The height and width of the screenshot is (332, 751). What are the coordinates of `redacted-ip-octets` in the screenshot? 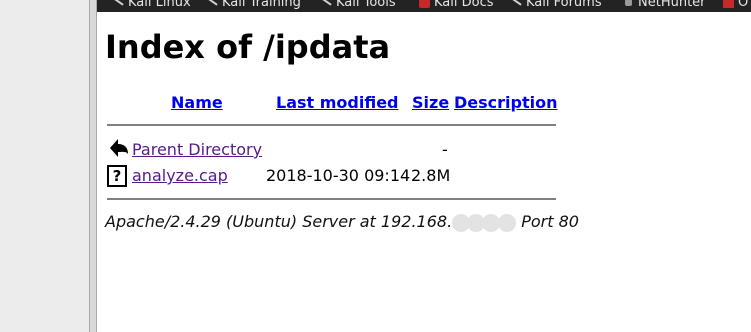 It's located at (484, 223).